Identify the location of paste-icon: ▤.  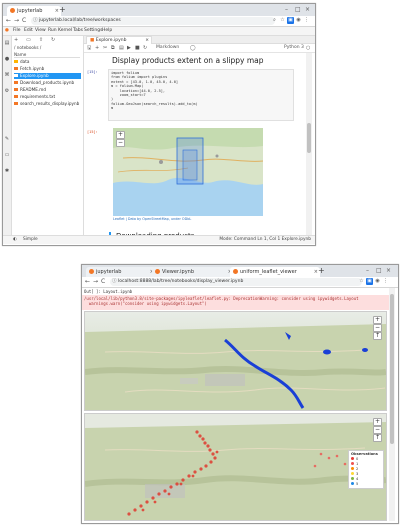
(121, 48).